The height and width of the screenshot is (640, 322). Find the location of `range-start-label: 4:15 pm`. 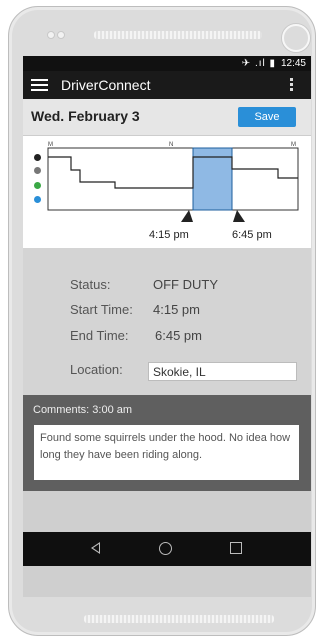

range-start-label: 4:15 pm is located at coordinates (169, 235).